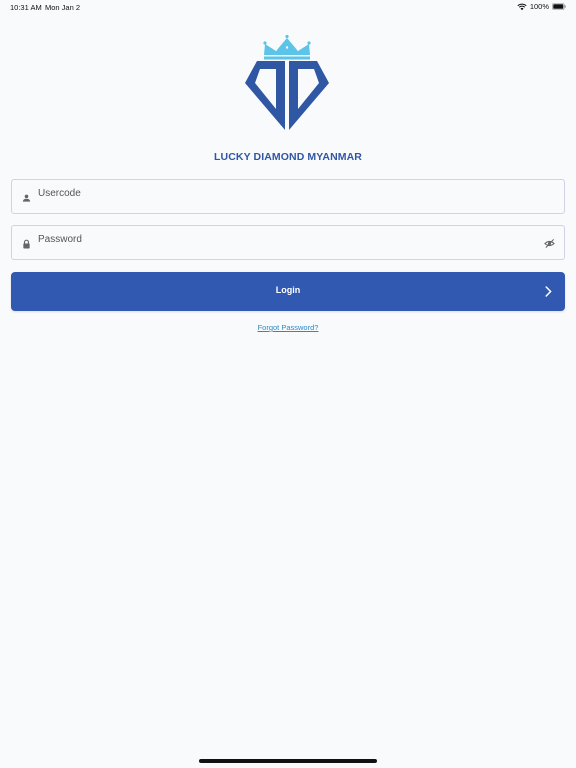 This screenshot has width=576, height=768. Describe the element at coordinates (288, 7) in the screenshot. I see `status-bar: 10:31 AM Mon Jan 2 100%` at that location.